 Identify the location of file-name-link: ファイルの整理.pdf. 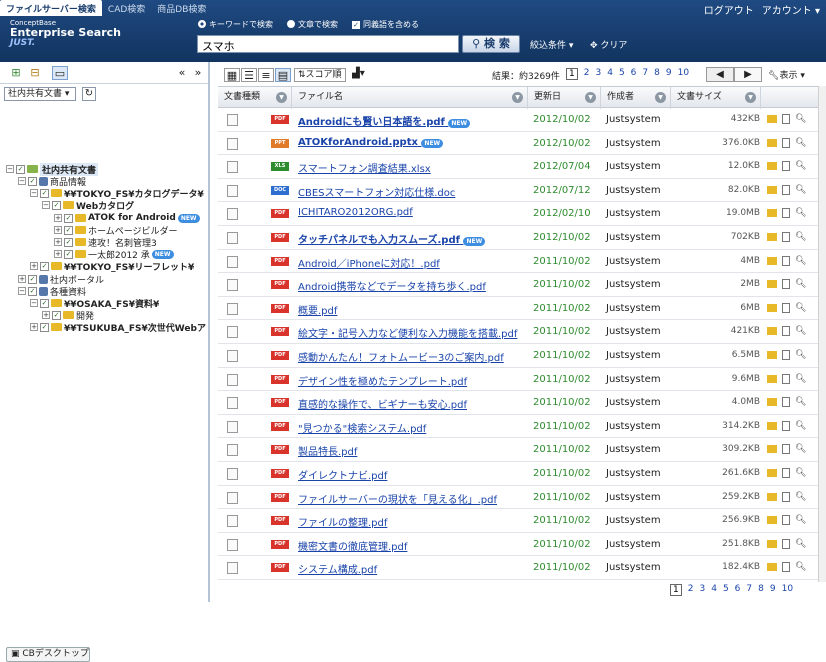
(342, 521).